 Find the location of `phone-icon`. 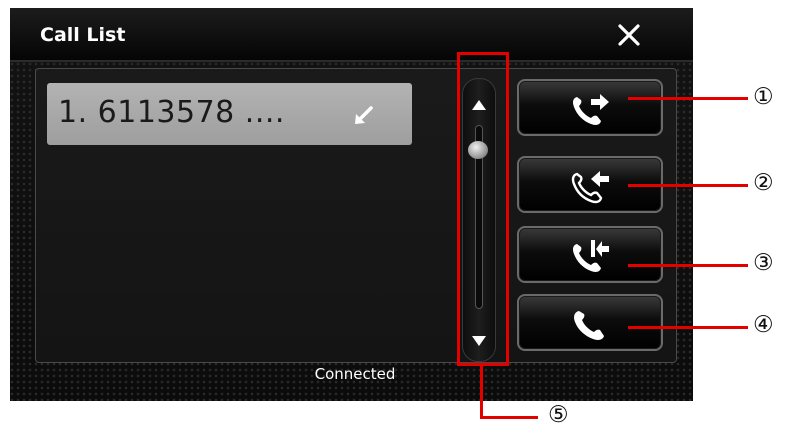

phone-icon is located at coordinates (589, 325).